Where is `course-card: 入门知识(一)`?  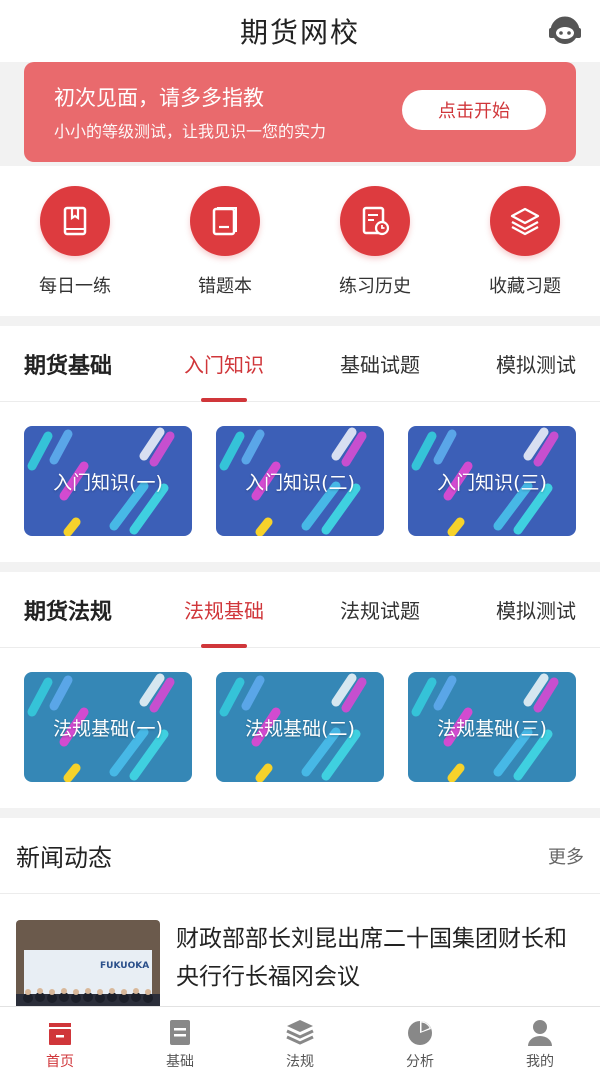 course-card: 入门知识(一) is located at coordinates (108, 481).